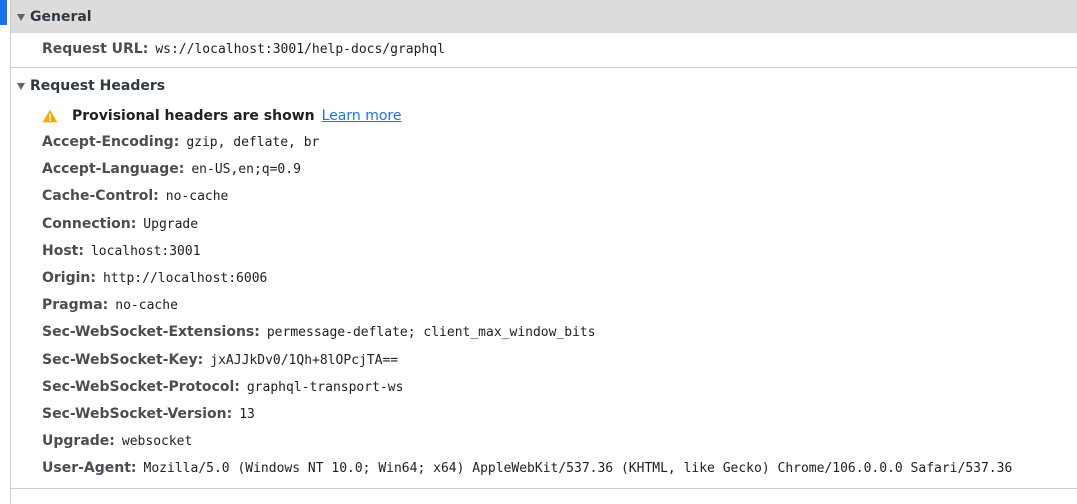 The height and width of the screenshot is (504, 1077). Describe the element at coordinates (304, 360) in the screenshot. I see `header-value: jxAJJkDv0/1Qh+8lOPcjTA==` at that location.